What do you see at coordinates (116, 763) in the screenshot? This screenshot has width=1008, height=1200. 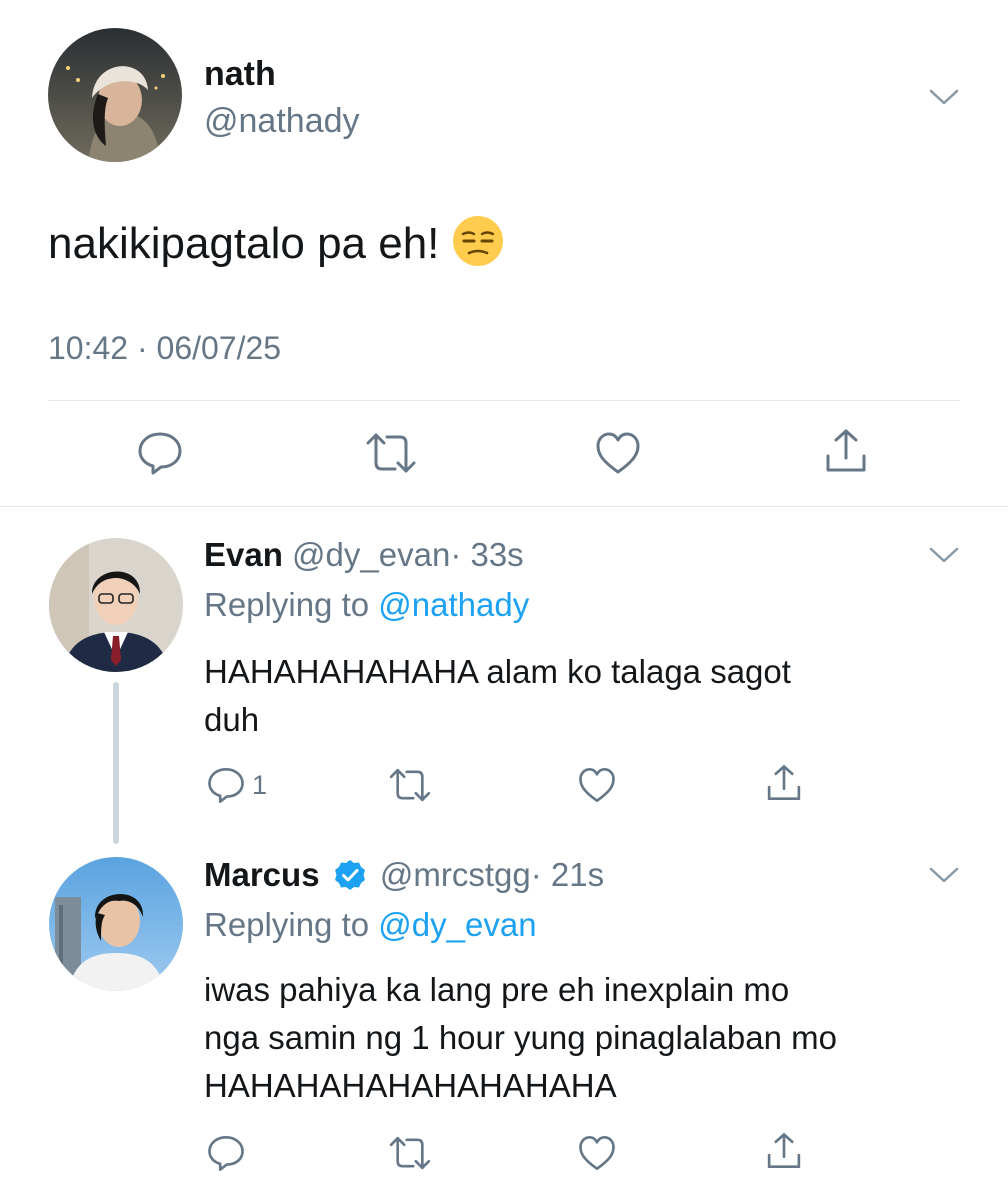 I see `thread-line` at bounding box center [116, 763].